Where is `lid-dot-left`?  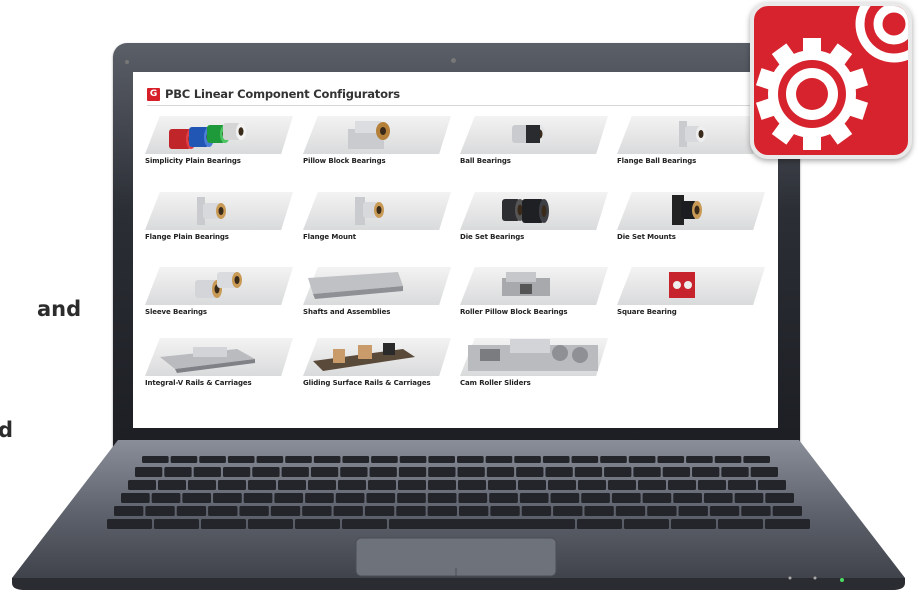 lid-dot-left is located at coordinates (127, 62).